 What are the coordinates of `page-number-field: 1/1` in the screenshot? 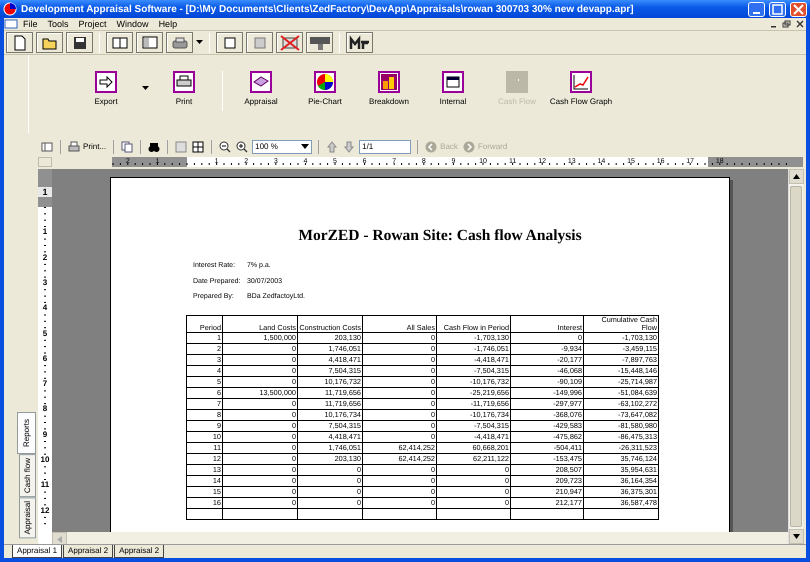 It's located at (385, 147).